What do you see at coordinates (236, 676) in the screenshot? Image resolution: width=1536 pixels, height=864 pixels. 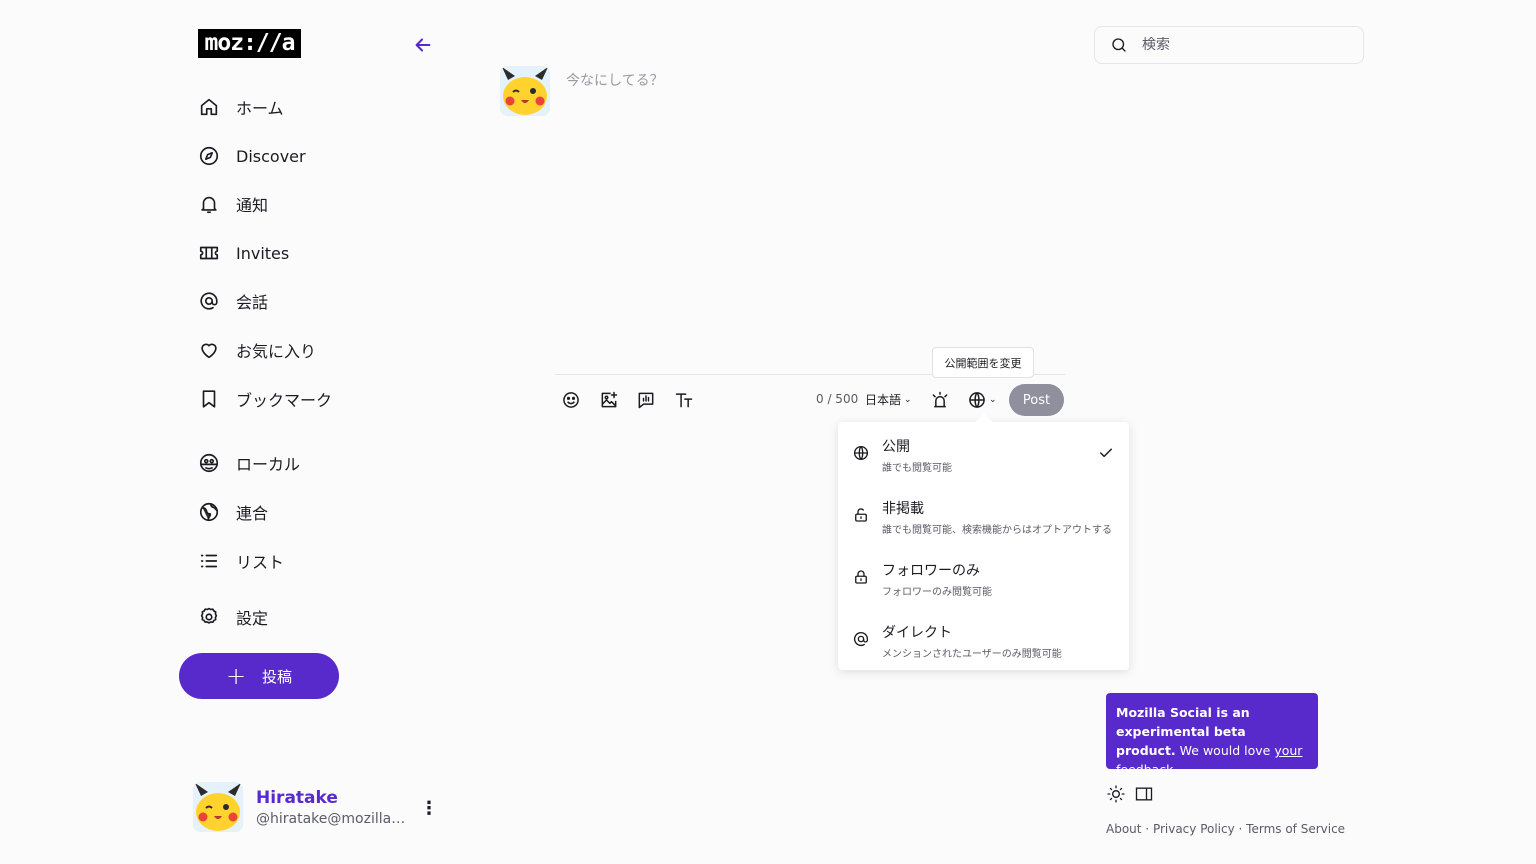 I see `plus-icon: +` at bounding box center [236, 676].